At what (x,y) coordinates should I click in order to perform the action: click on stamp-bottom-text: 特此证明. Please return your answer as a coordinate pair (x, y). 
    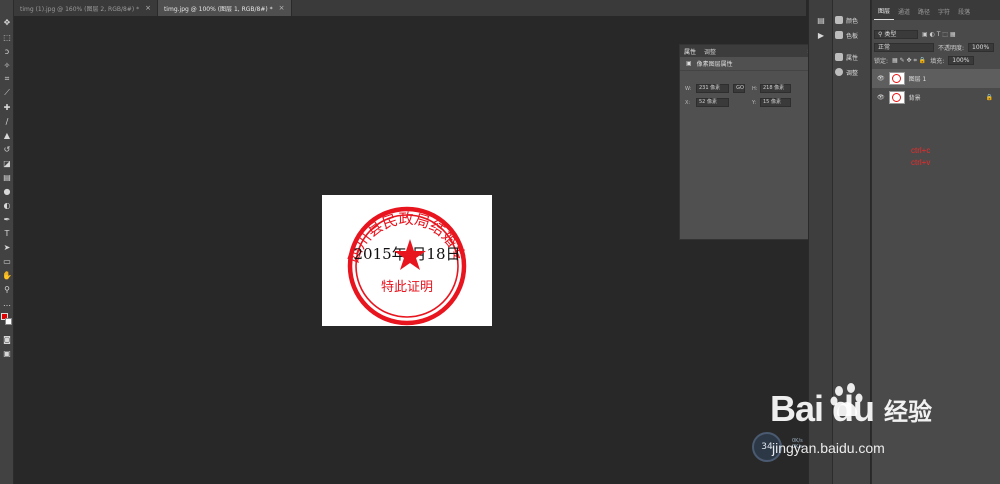
    Looking at the image, I should click on (407, 287).